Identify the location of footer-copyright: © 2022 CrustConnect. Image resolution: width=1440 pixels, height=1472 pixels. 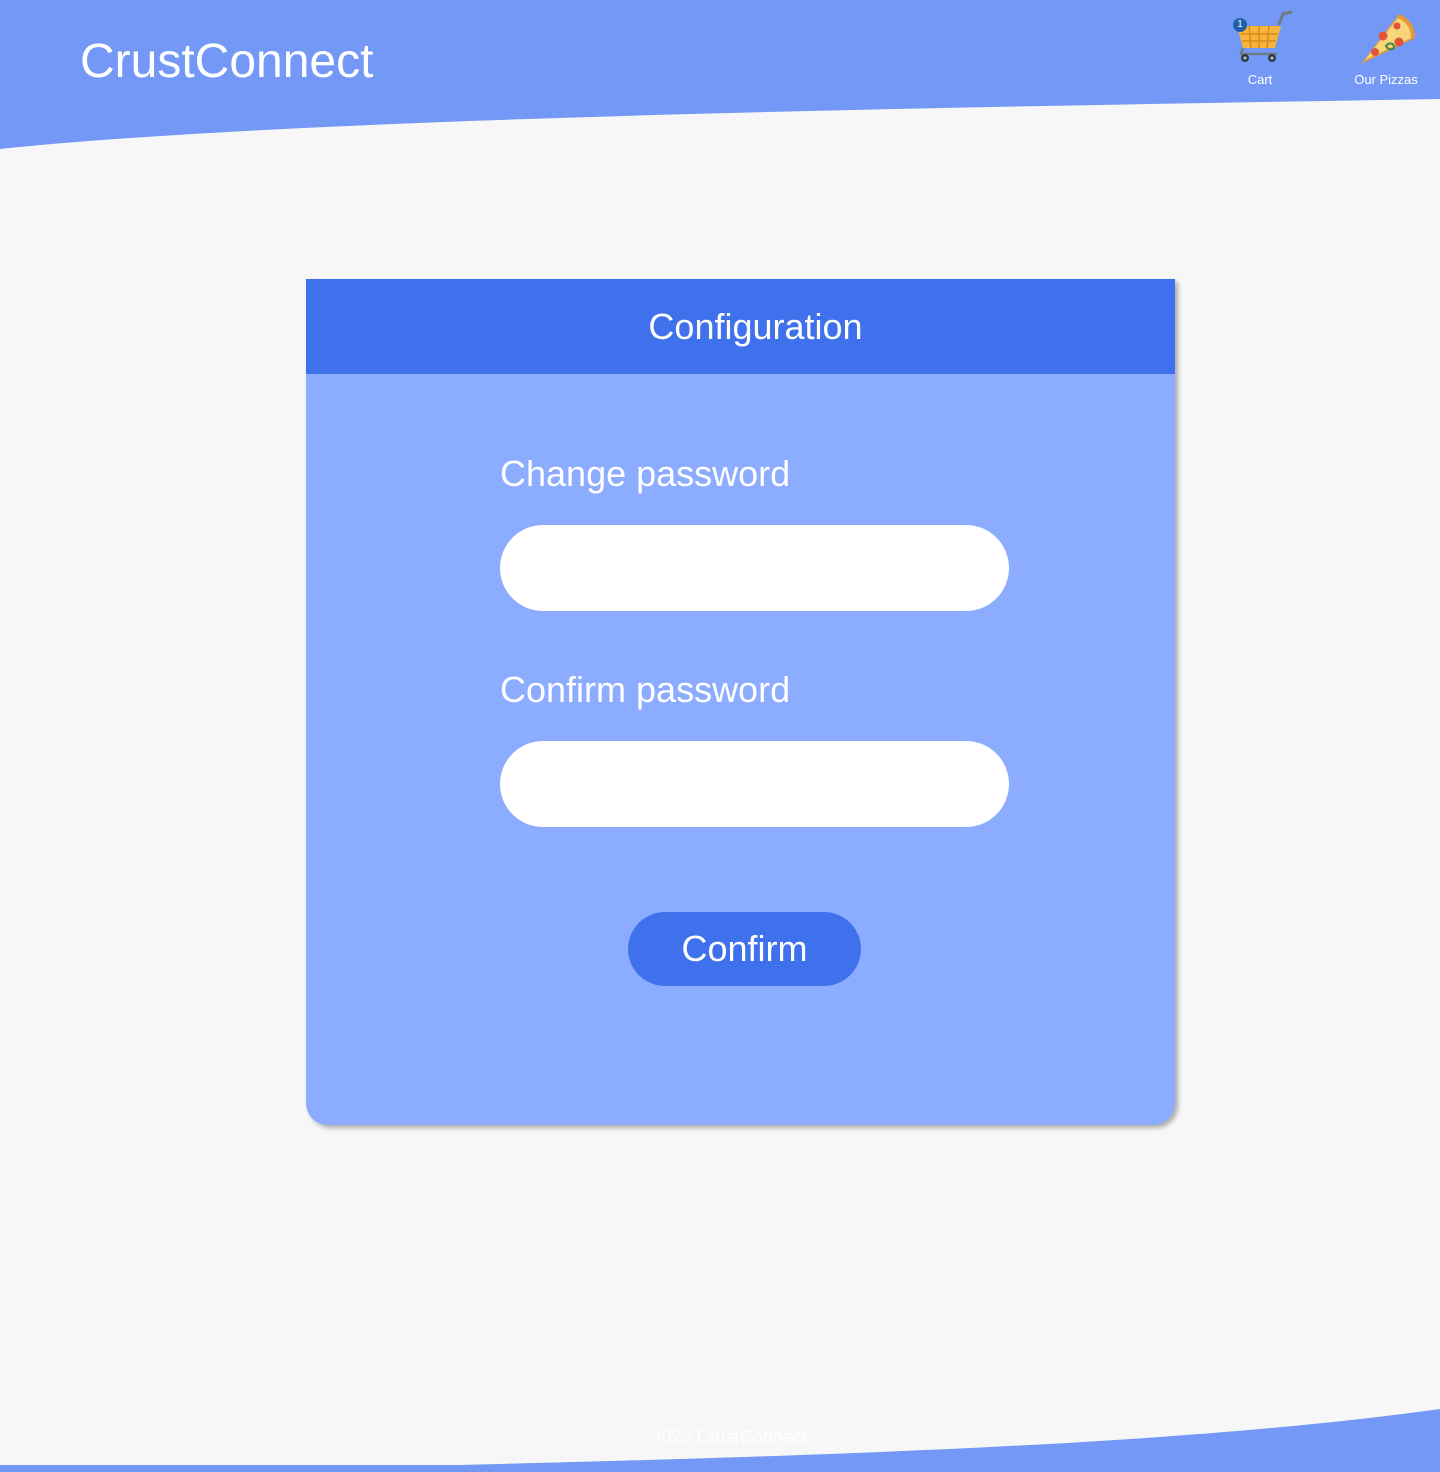
(720, 1437).